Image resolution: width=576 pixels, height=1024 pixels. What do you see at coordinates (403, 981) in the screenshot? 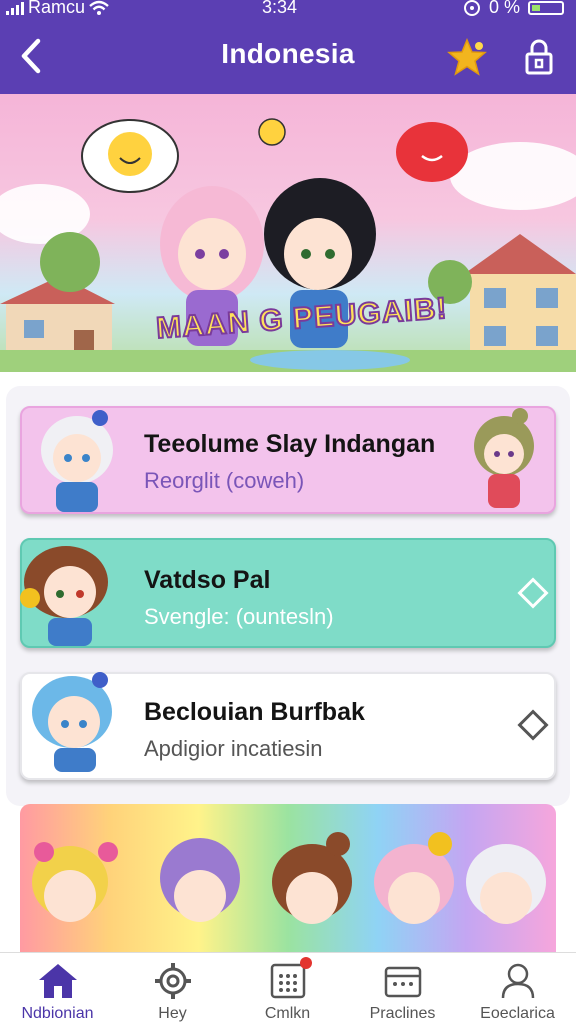
I see `calendar-icon` at bounding box center [403, 981].